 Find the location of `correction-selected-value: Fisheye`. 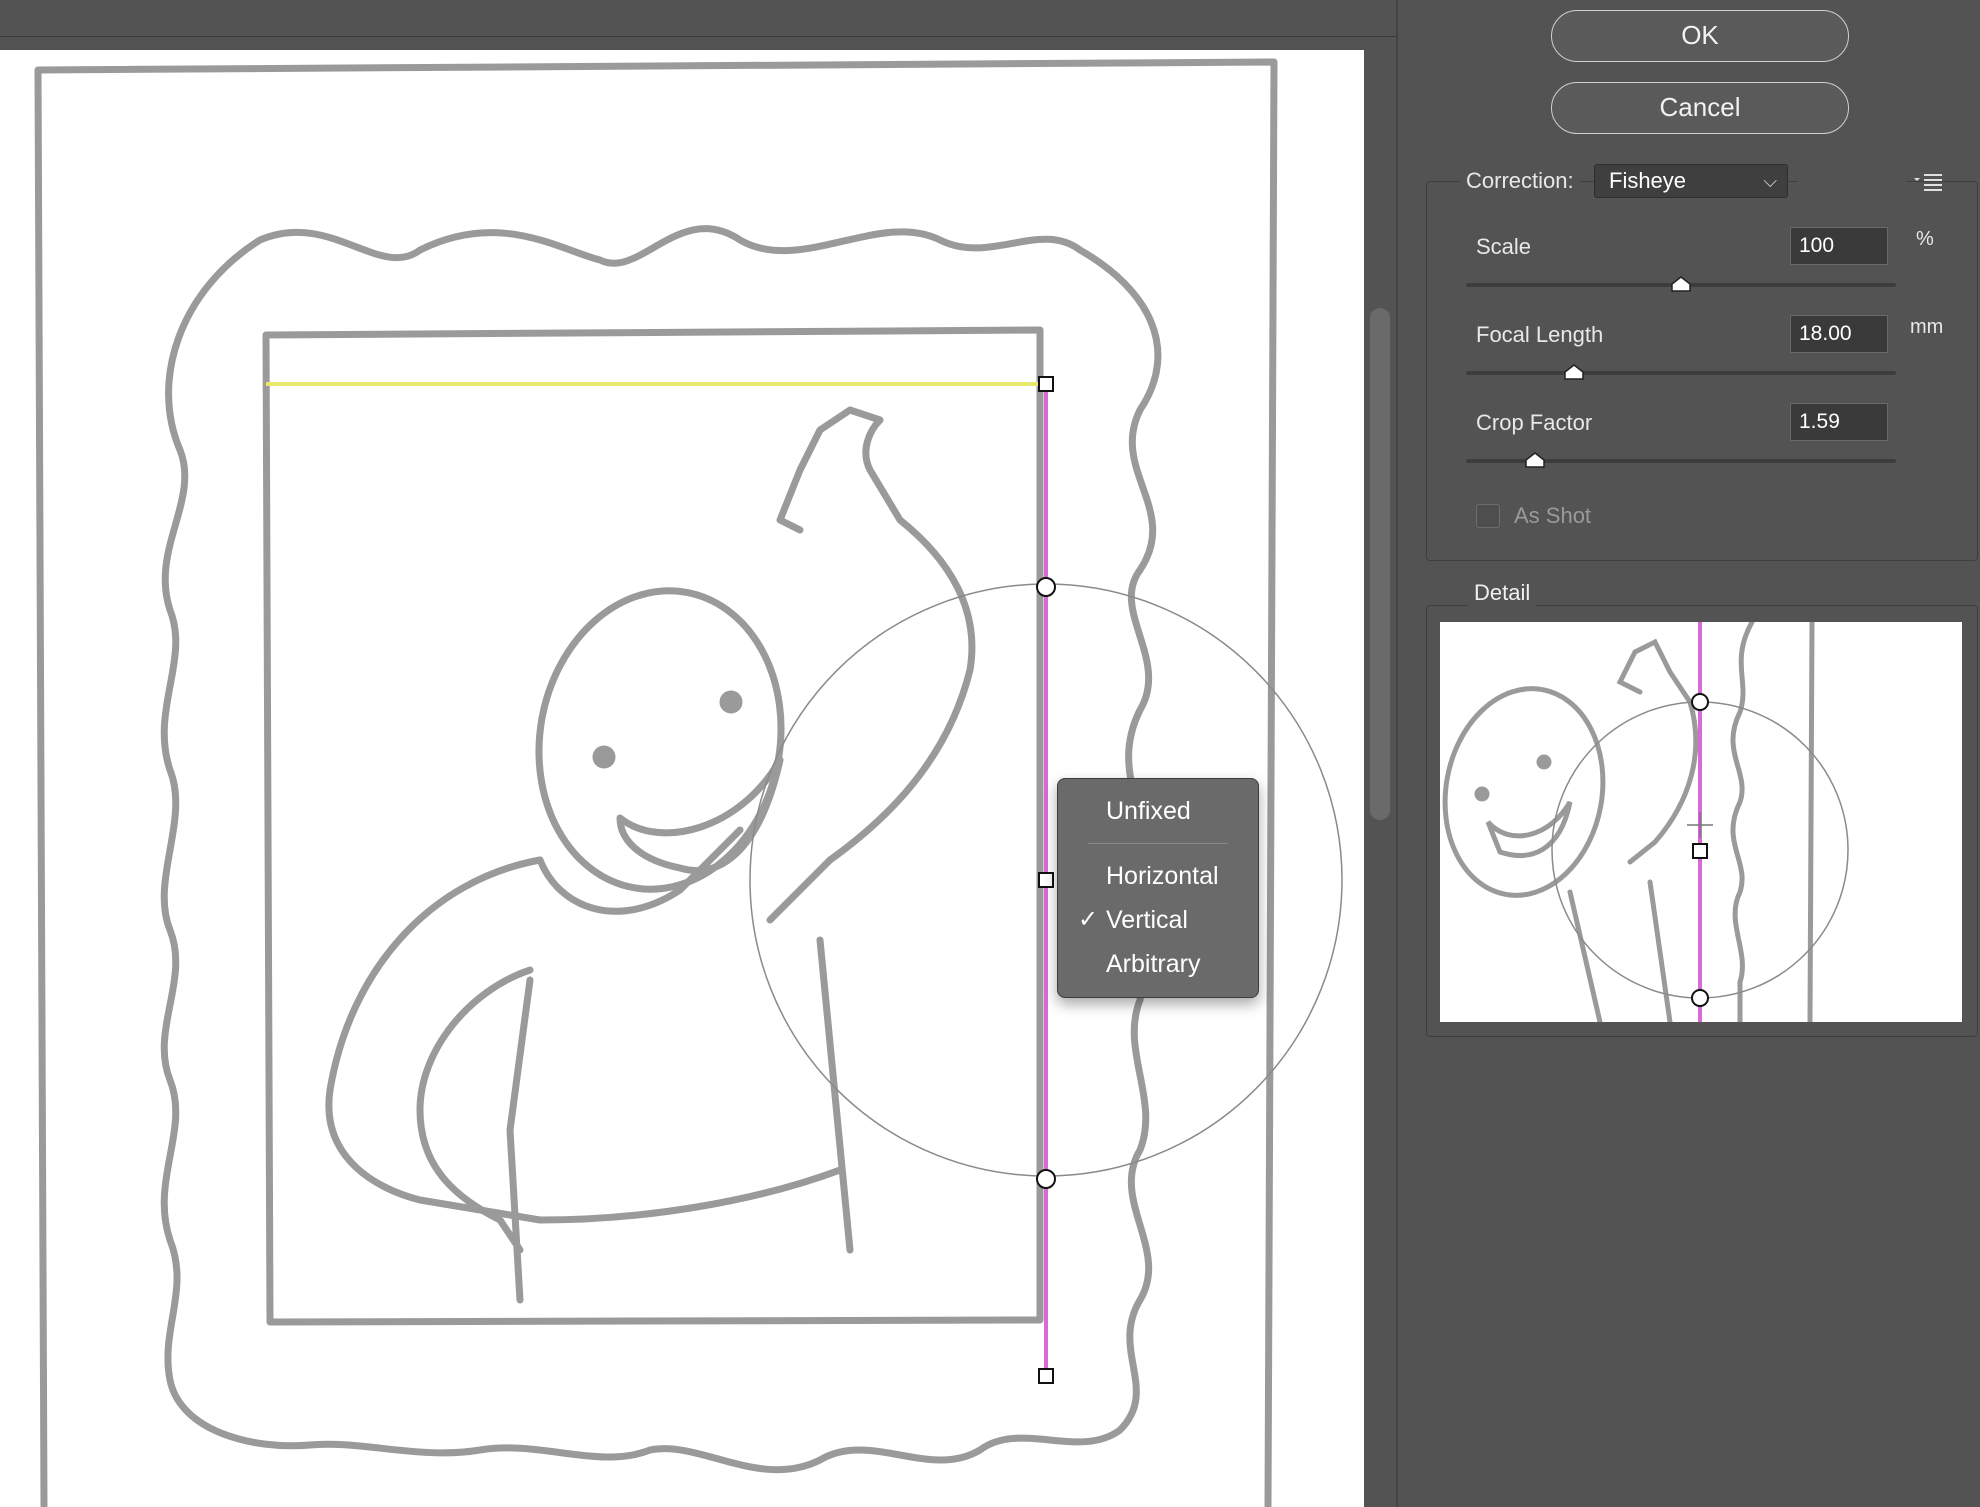

correction-selected-value: Fisheye is located at coordinates (1648, 180).